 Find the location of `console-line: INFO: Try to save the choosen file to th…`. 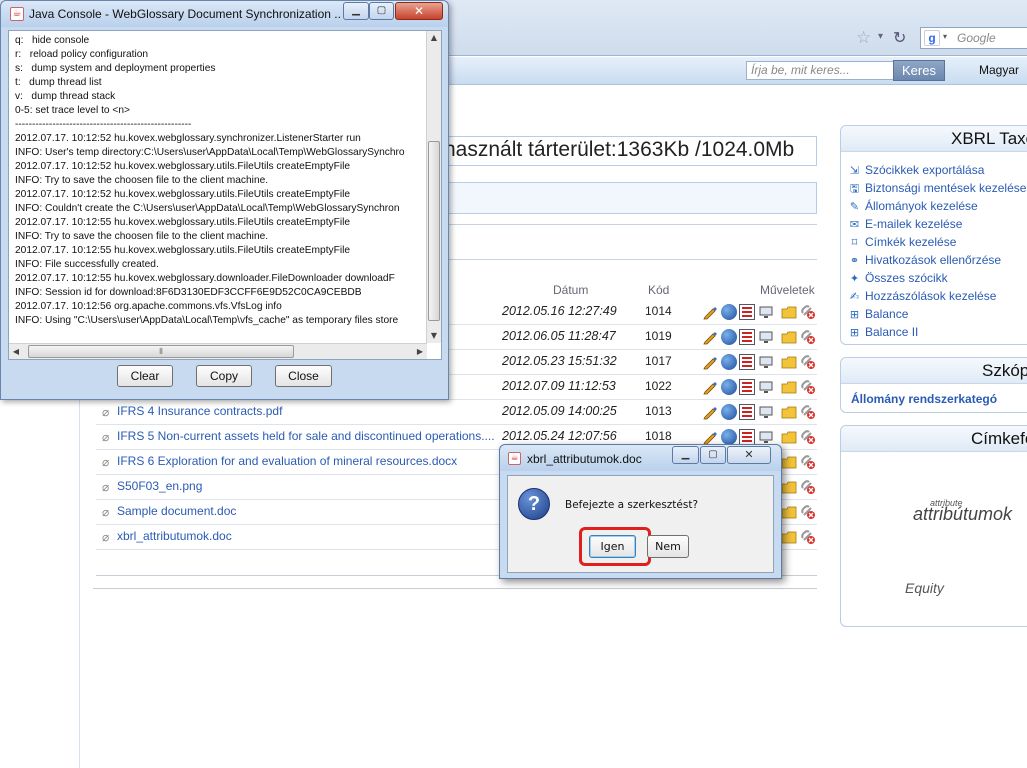

console-line: INFO: Try to save the choosen file to th… is located at coordinates (142, 236).